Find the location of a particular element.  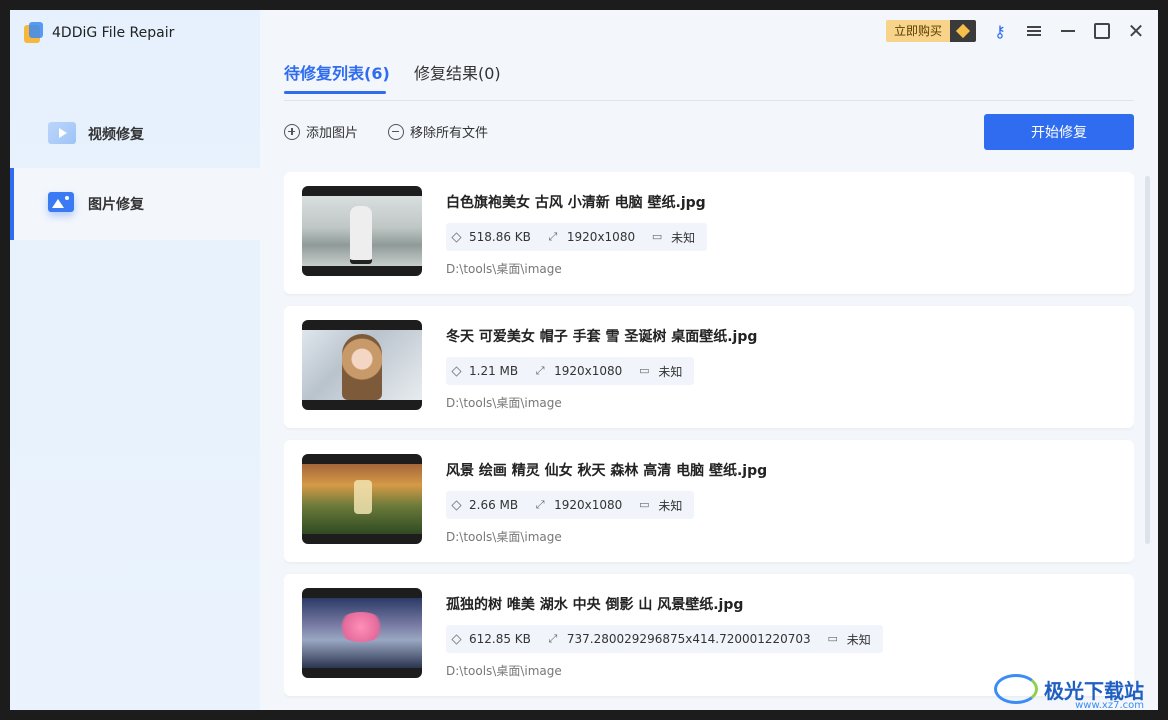

sidebar-item-video-repair: 视频修复 is located at coordinates (135, 134).